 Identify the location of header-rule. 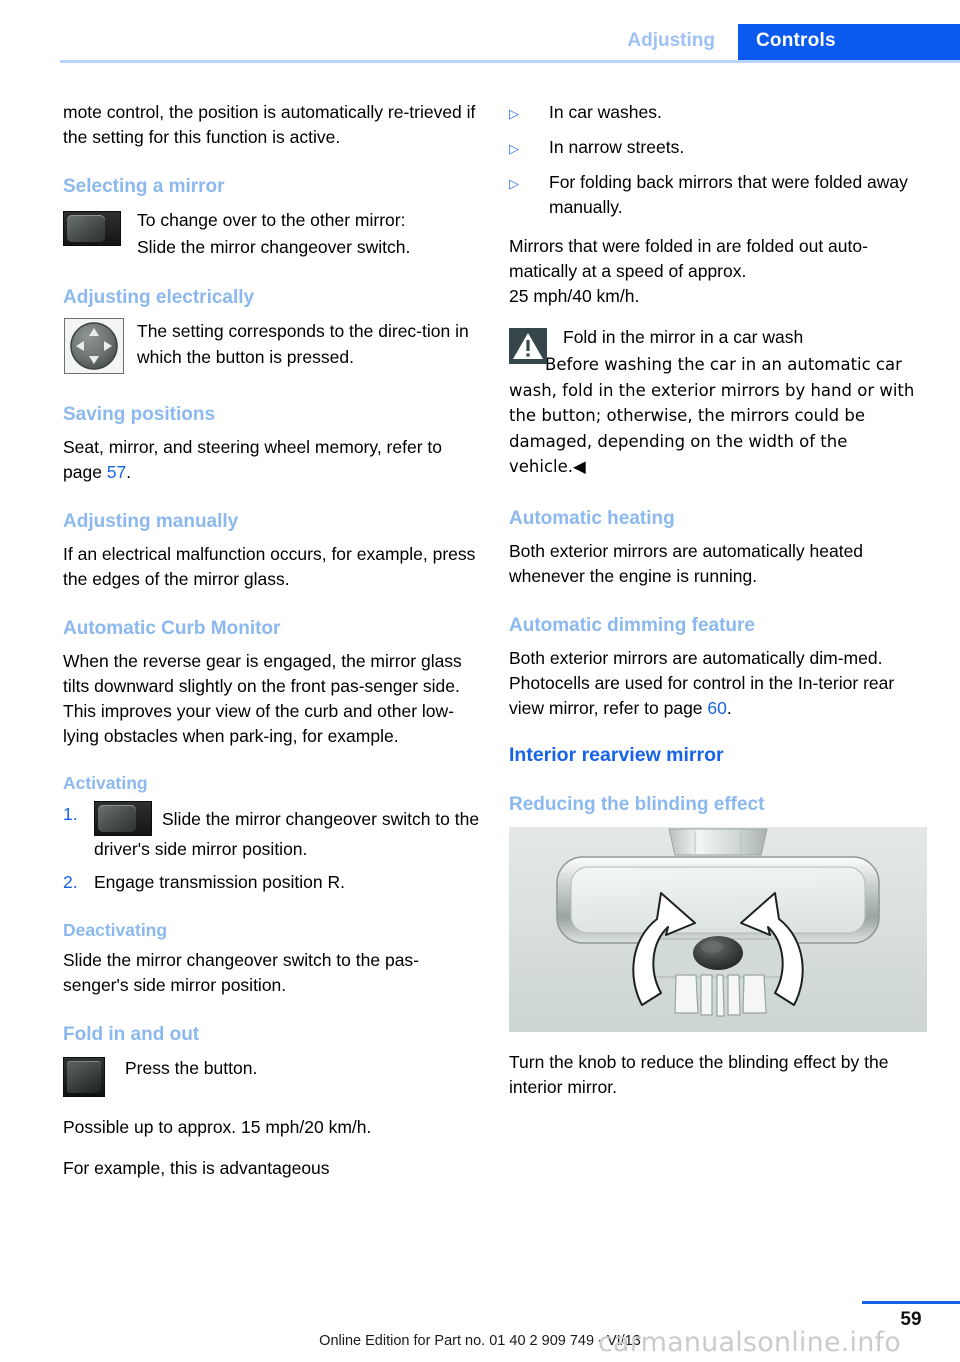
(510, 61).